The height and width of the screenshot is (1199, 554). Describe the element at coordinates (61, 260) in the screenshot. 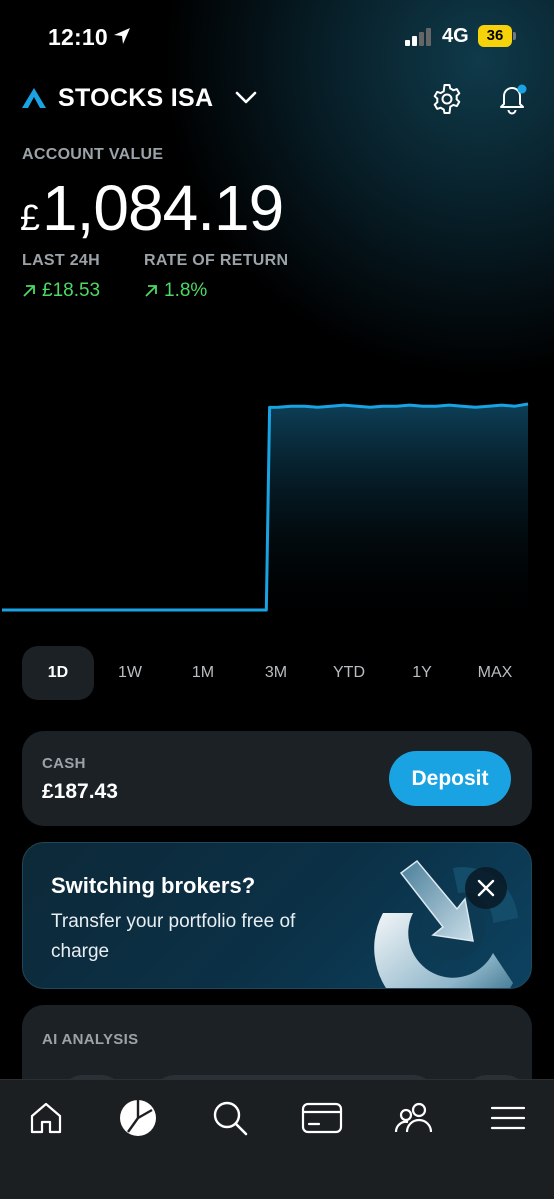

I see `last-24h-label: LAST 24H` at that location.